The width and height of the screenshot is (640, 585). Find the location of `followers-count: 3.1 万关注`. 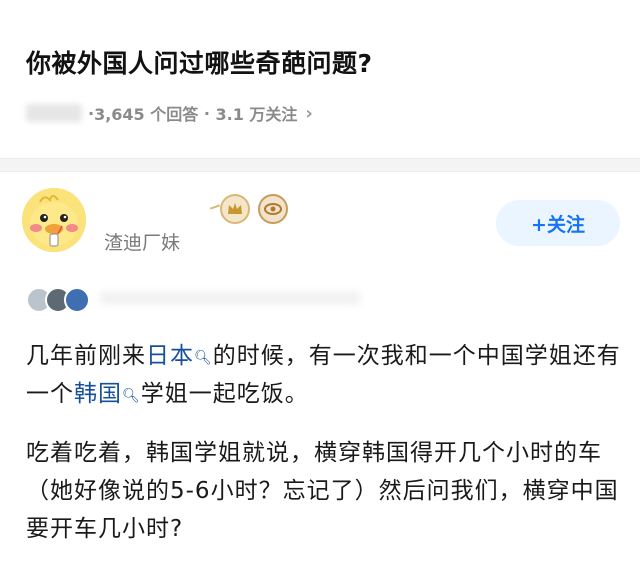

followers-count: 3.1 万关注 is located at coordinates (256, 114).